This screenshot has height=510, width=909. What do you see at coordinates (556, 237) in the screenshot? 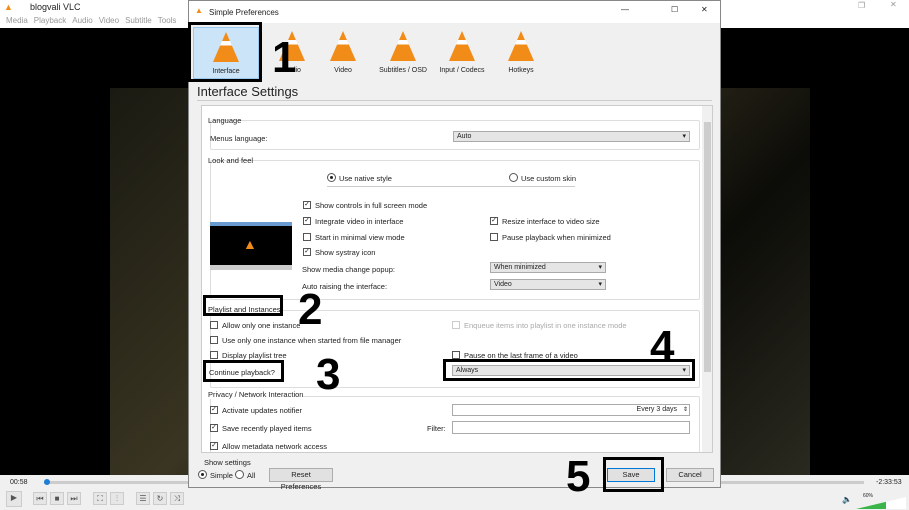
I see `label: Pause playback when minimized` at bounding box center [556, 237].